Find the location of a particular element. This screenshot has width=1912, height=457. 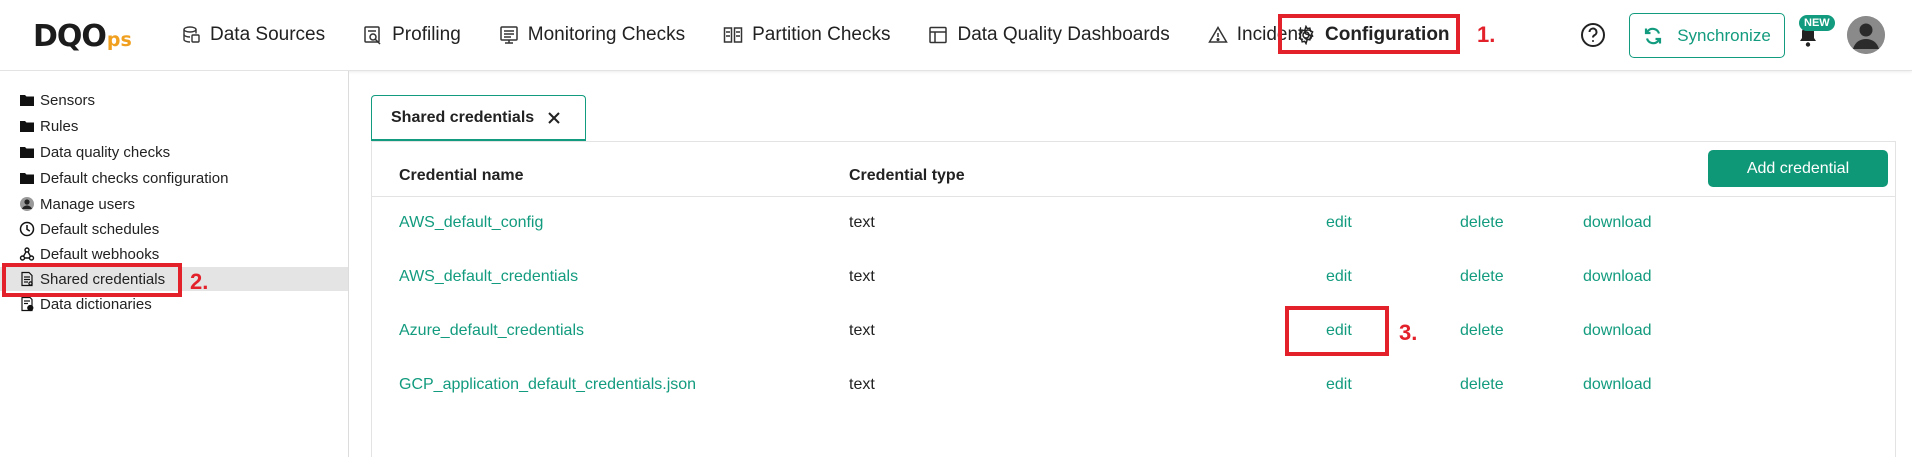

synchronize-button: Synchronize is located at coordinates (1707, 35).